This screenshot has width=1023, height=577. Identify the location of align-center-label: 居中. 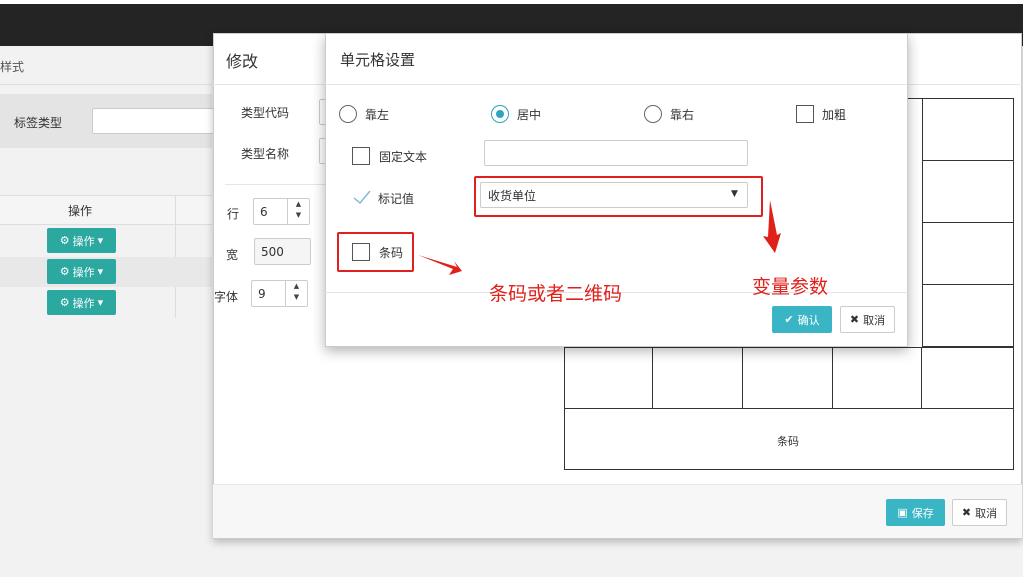
(529, 115).